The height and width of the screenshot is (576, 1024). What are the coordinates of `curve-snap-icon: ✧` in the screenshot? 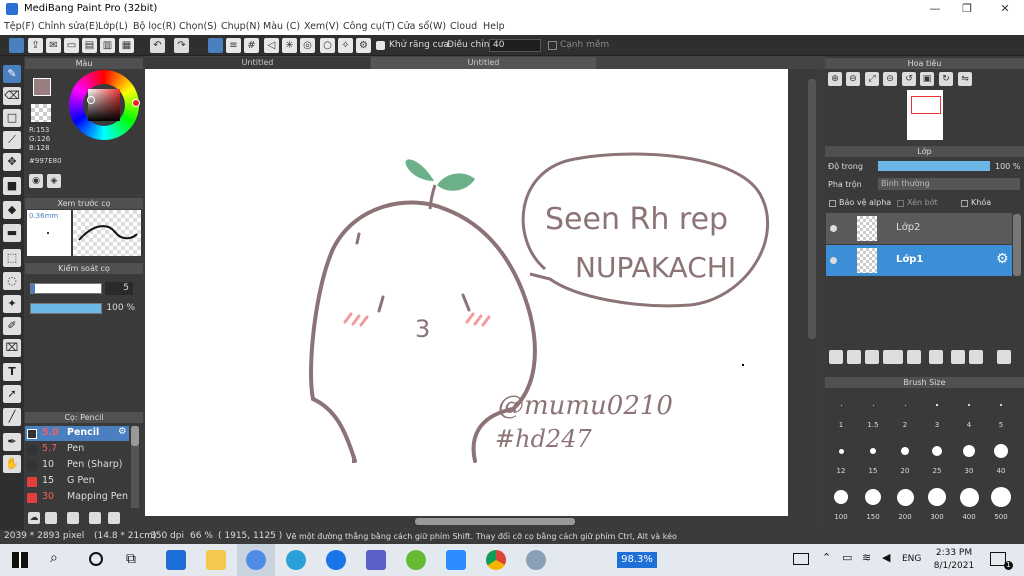 It's located at (345, 45).